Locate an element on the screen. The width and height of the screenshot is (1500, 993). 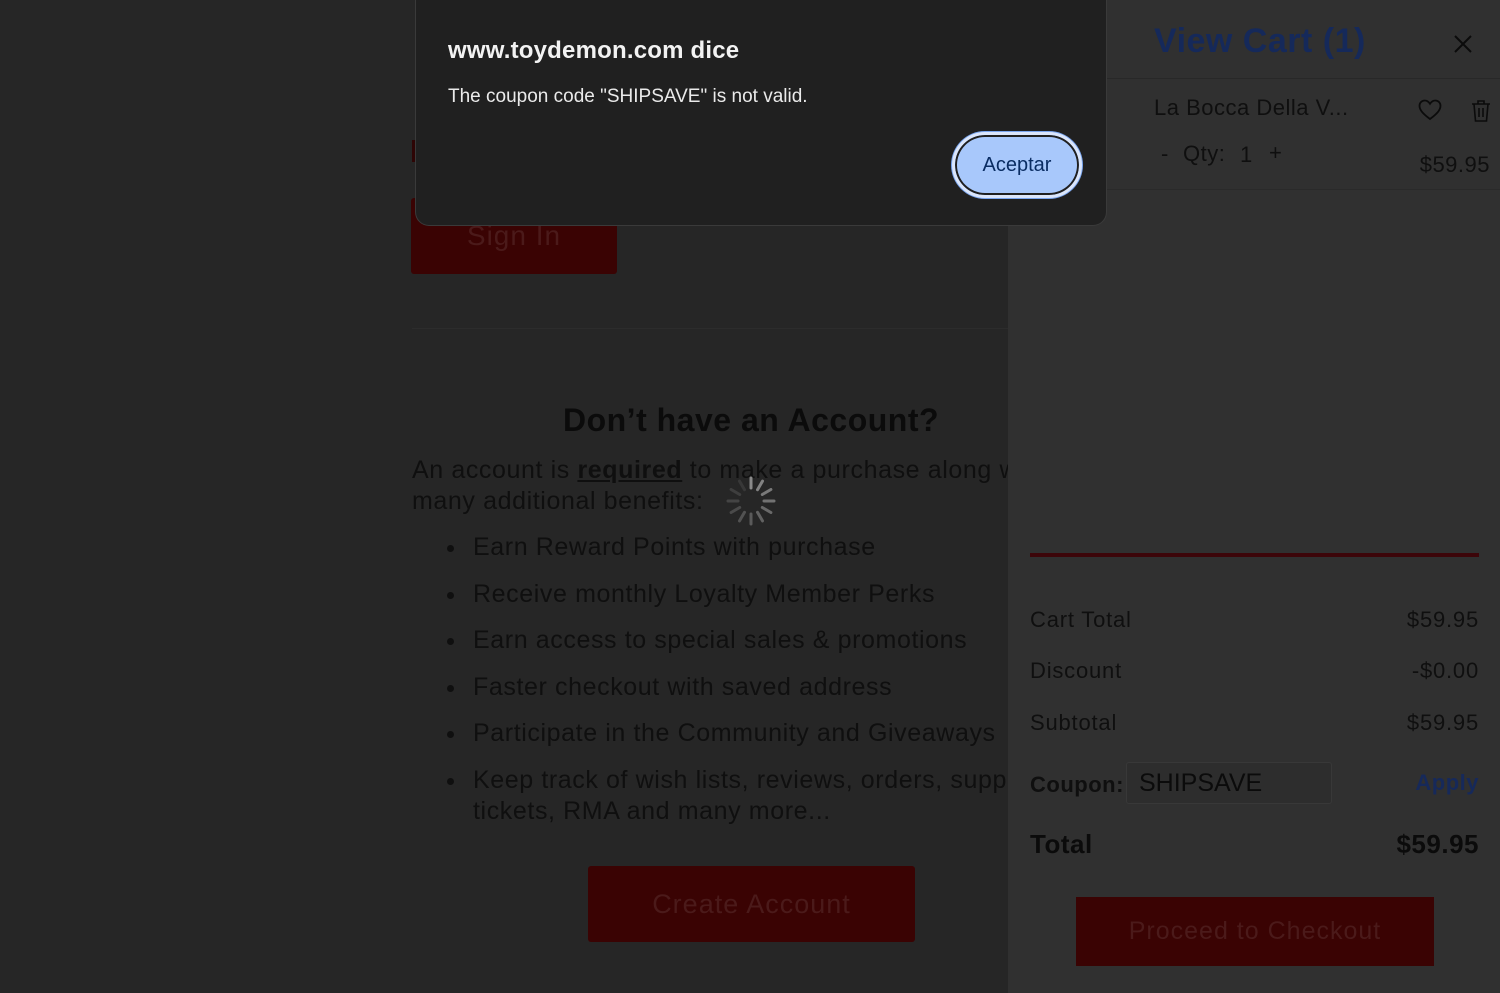
discount-label: Discount is located at coordinates (1076, 670).